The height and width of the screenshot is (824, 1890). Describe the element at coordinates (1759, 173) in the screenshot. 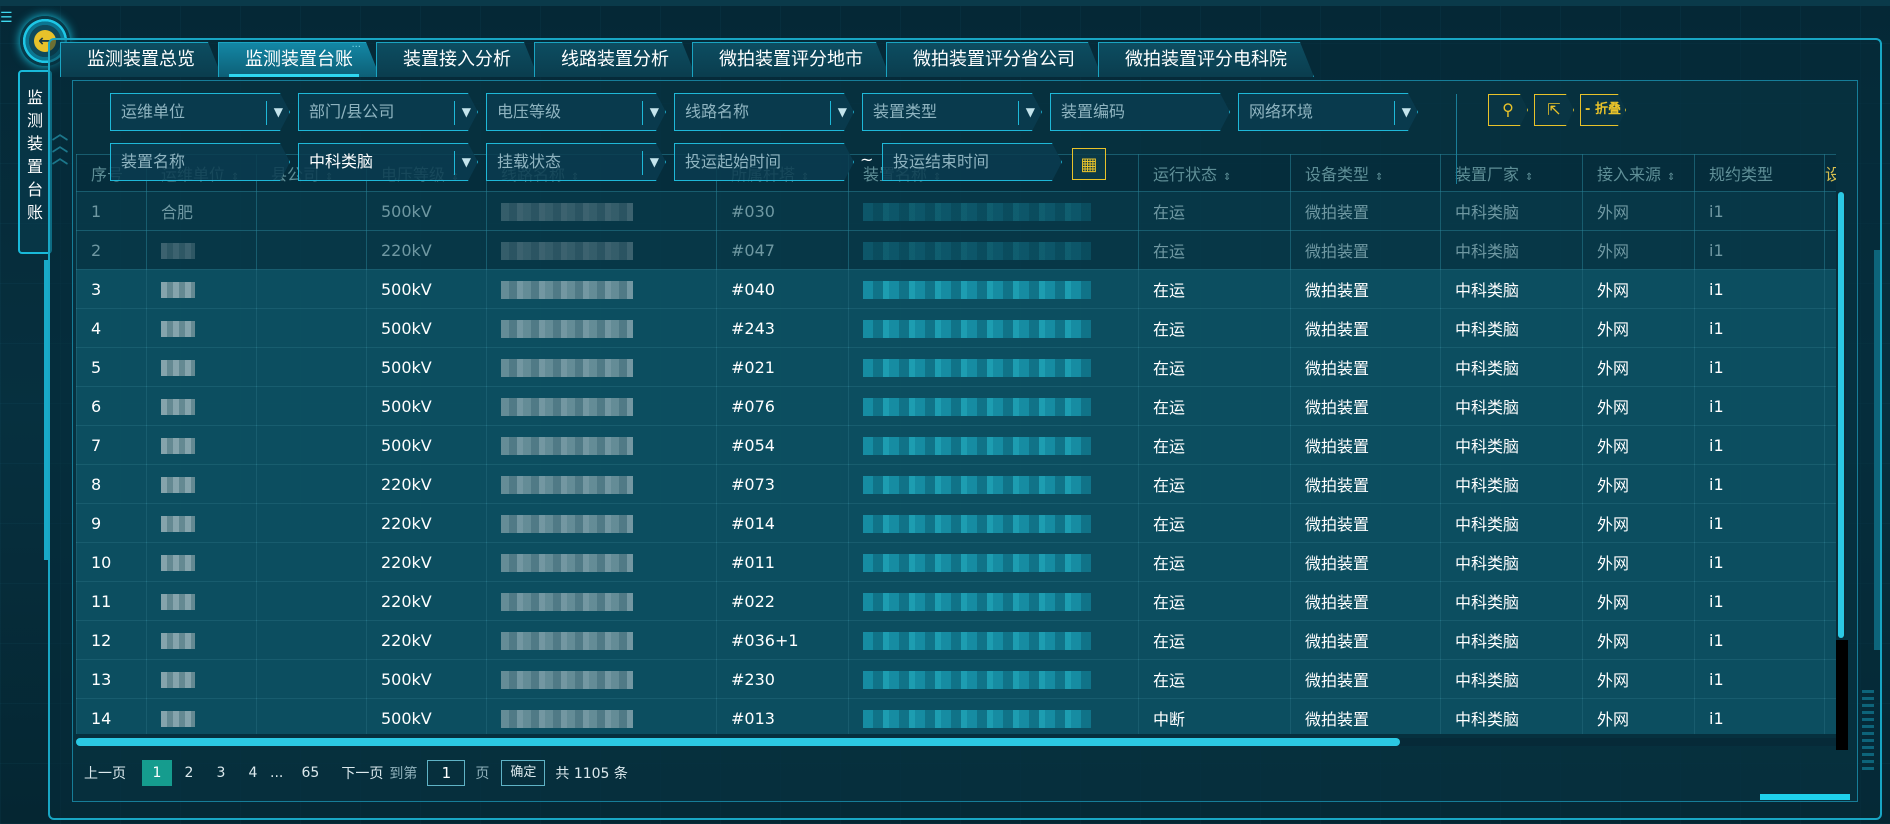

I see `col-header: 规约类型` at that location.